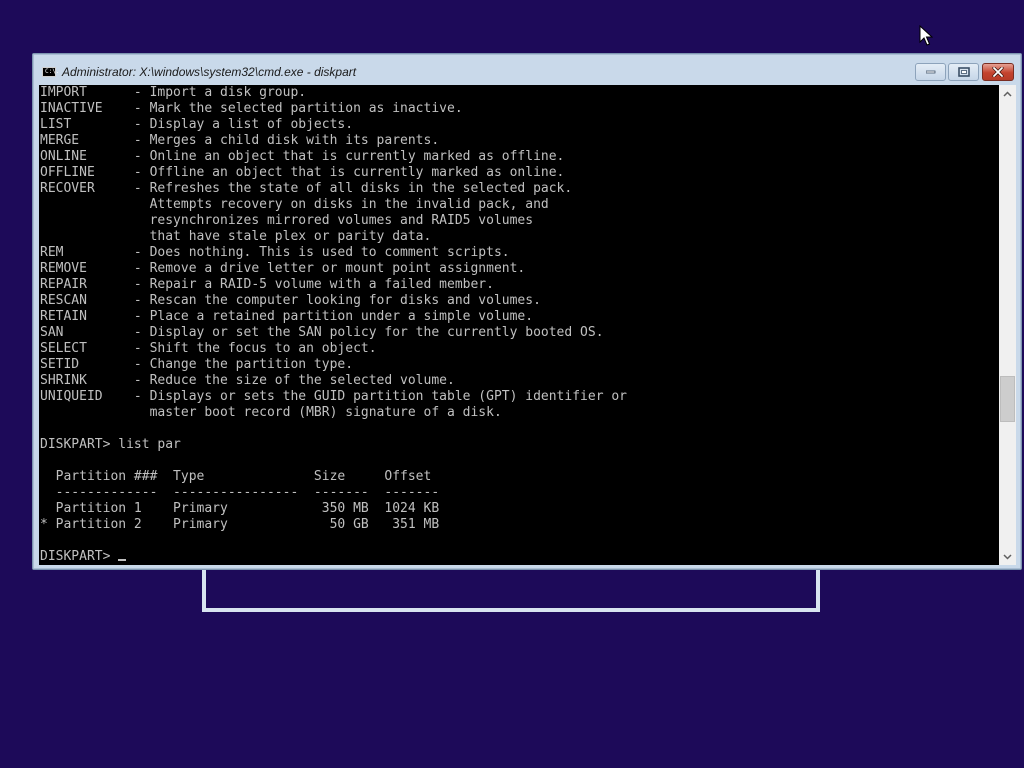 The height and width of the screenshot is (768, 1024). I want to click on text-cursor, so click(122, 560).